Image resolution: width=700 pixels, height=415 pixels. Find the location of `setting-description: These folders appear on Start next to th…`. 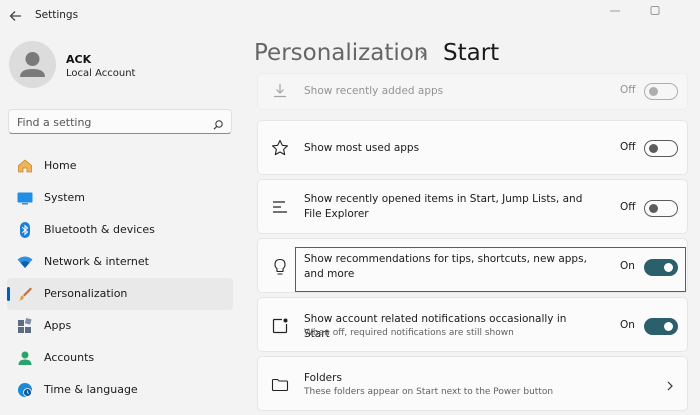

setting-description: These folders appear on Start next to th… is located at coordinates (429, 392).